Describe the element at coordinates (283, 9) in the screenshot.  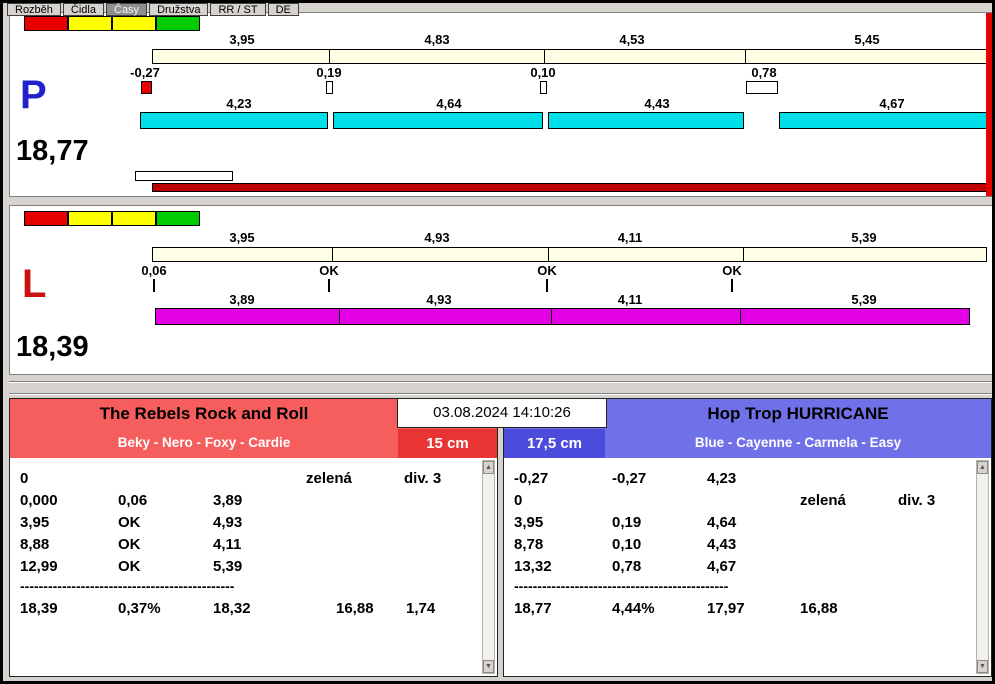
I see `tab-de: DE` at that location.